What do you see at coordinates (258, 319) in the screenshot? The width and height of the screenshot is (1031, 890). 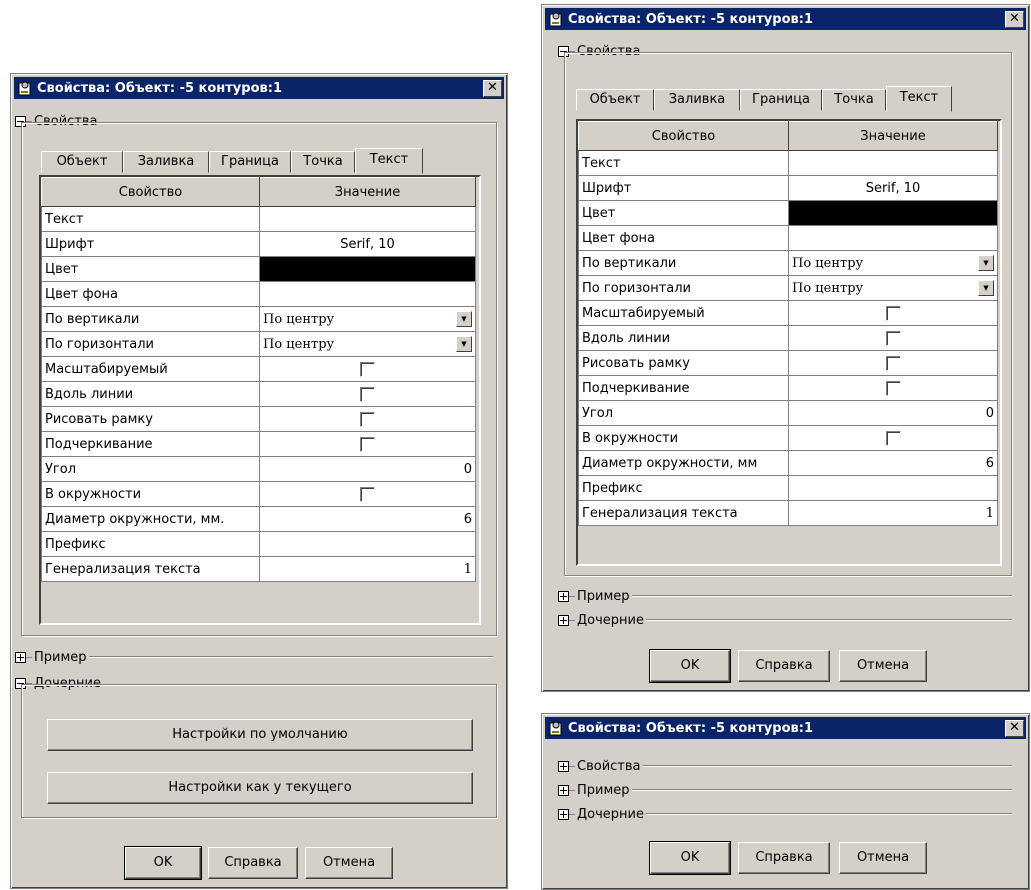 I see `table-row: По вертикали По центру ▼` at bounding box center [258, 319].